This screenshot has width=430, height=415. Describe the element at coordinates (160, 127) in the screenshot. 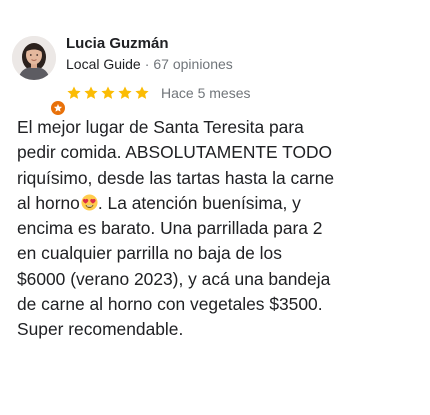

I see `review-text-line: El mejor lugar de Santa Teresita para` at that location.